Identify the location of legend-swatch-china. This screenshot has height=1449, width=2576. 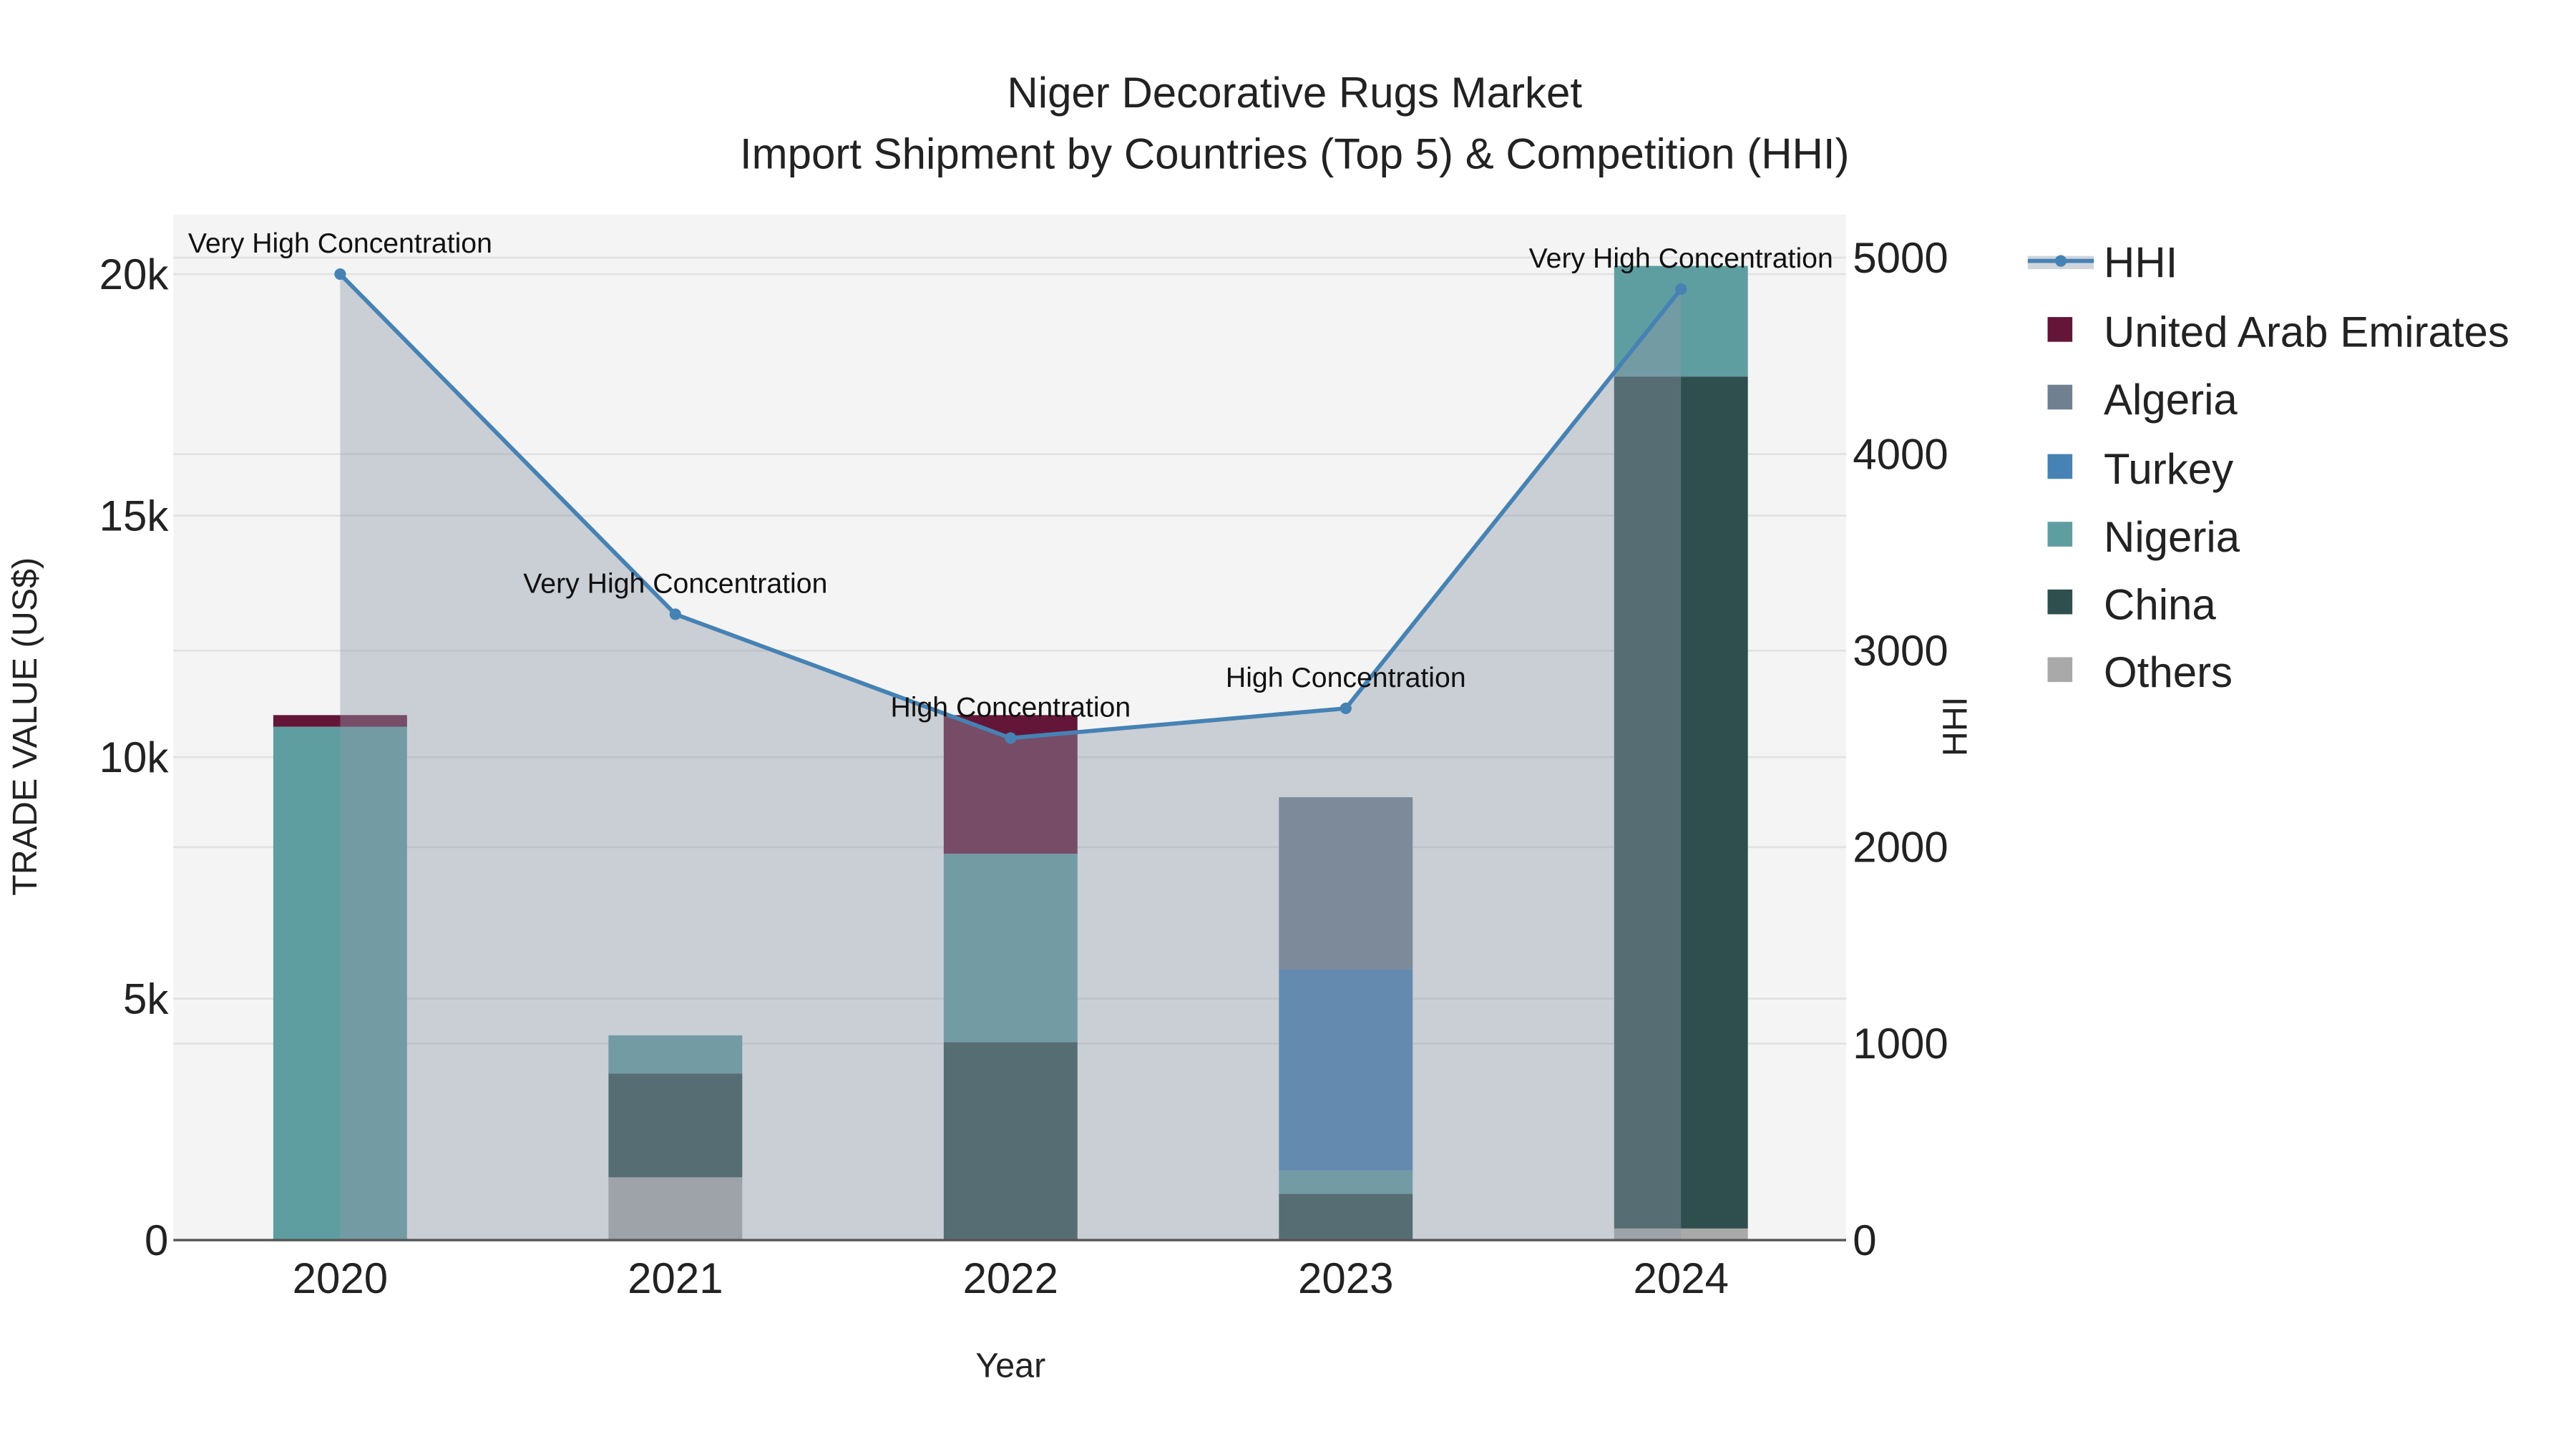
(2060, 602).